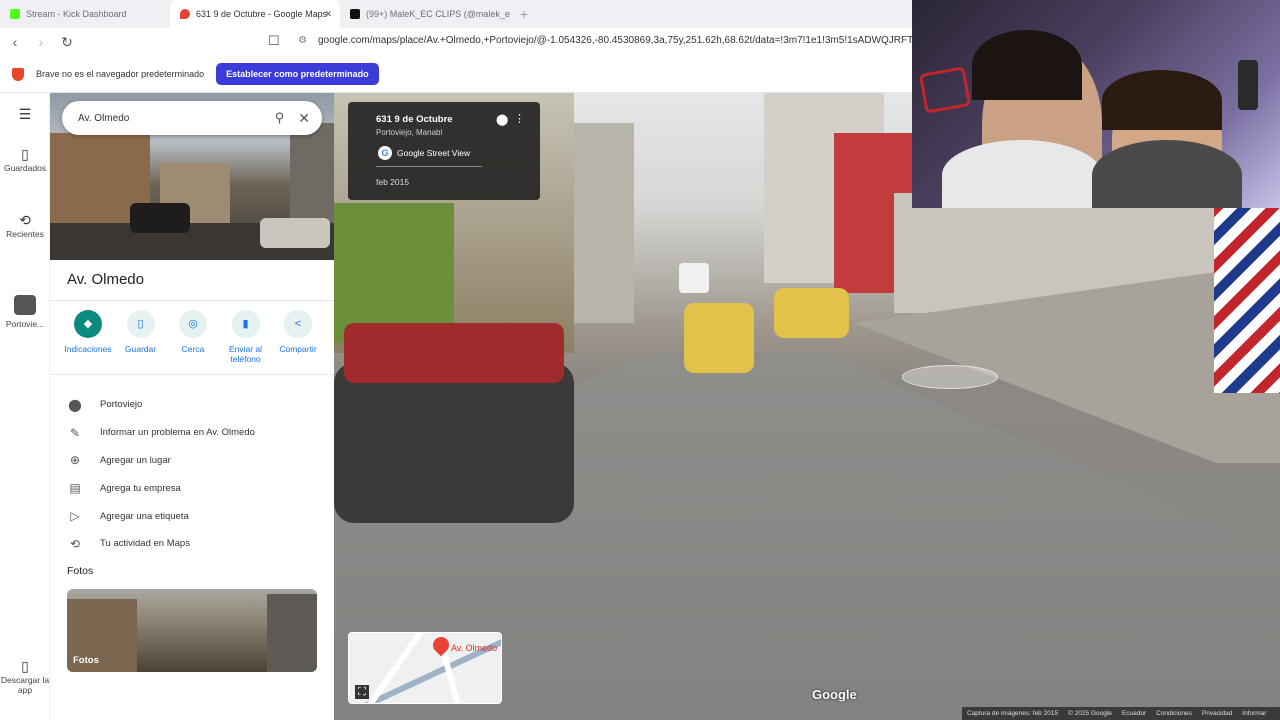 Image resolution: width=1280 pixels, height=720 pixels. I want to click on rail-label: Descargar la app, so click(25, 685).